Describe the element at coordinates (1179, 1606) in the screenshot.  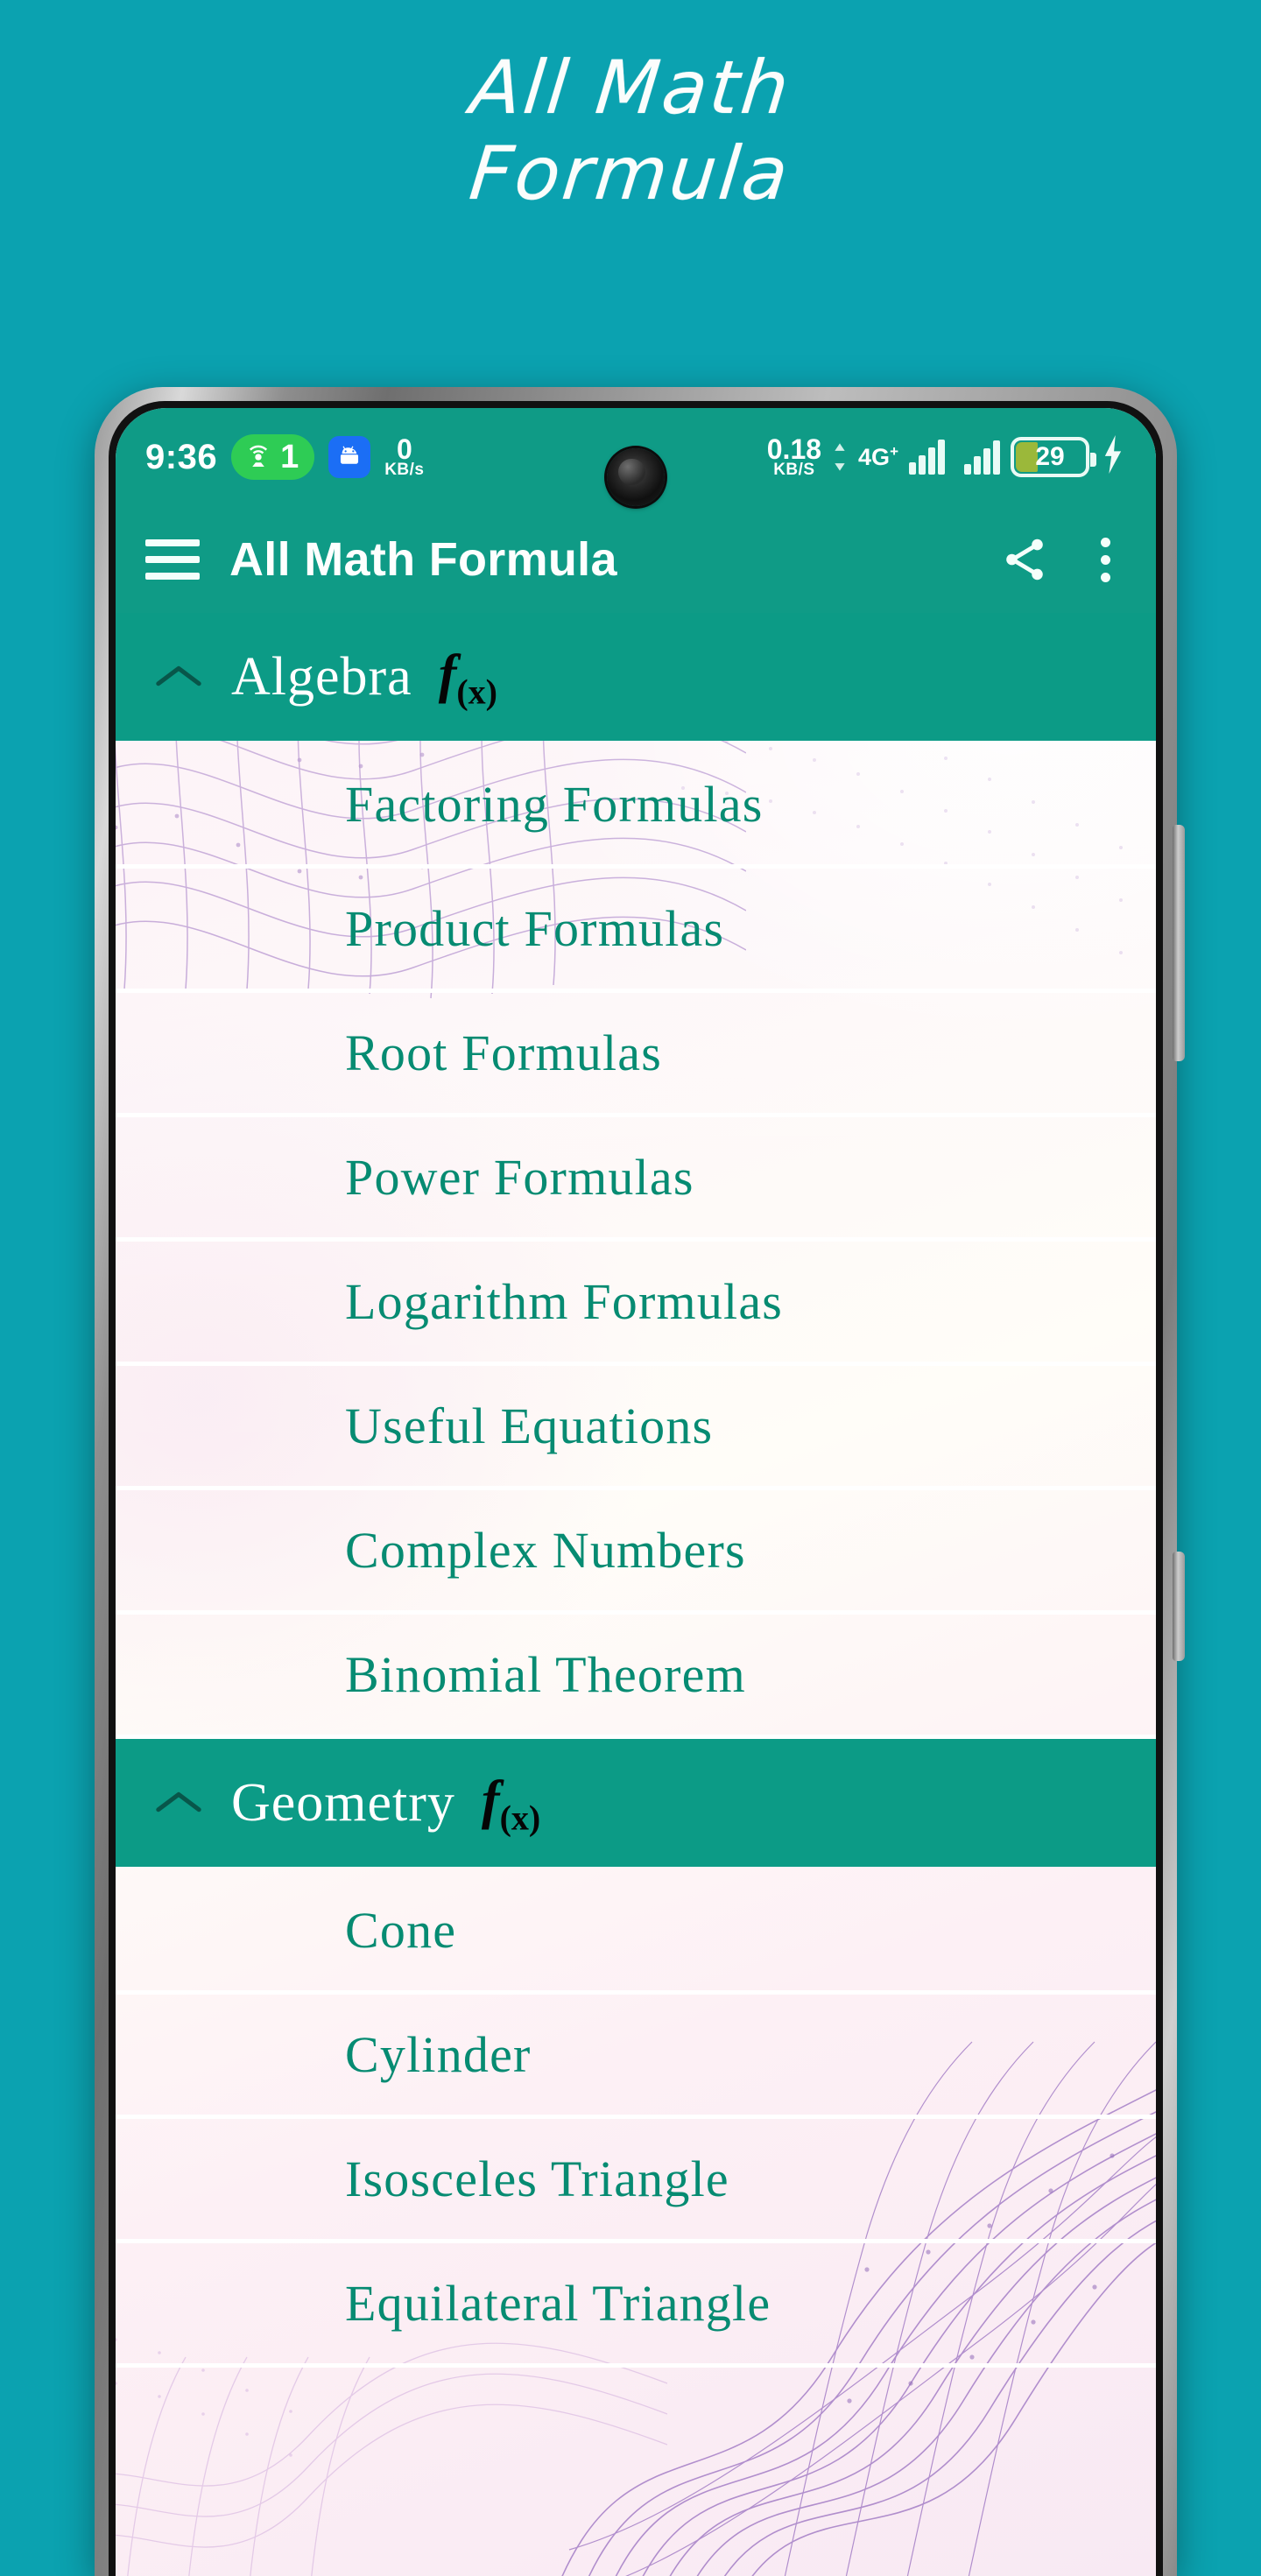
I see `power-button` at that location.